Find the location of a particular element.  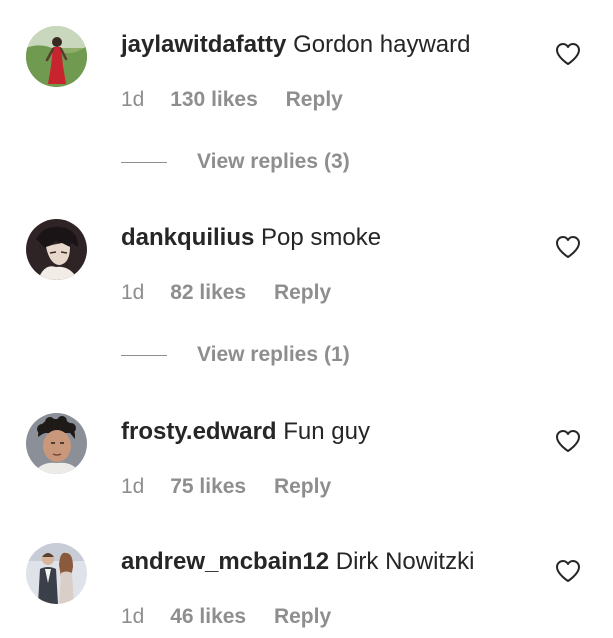

avatar-anime-character-icon is located at coordinates (56, 249).